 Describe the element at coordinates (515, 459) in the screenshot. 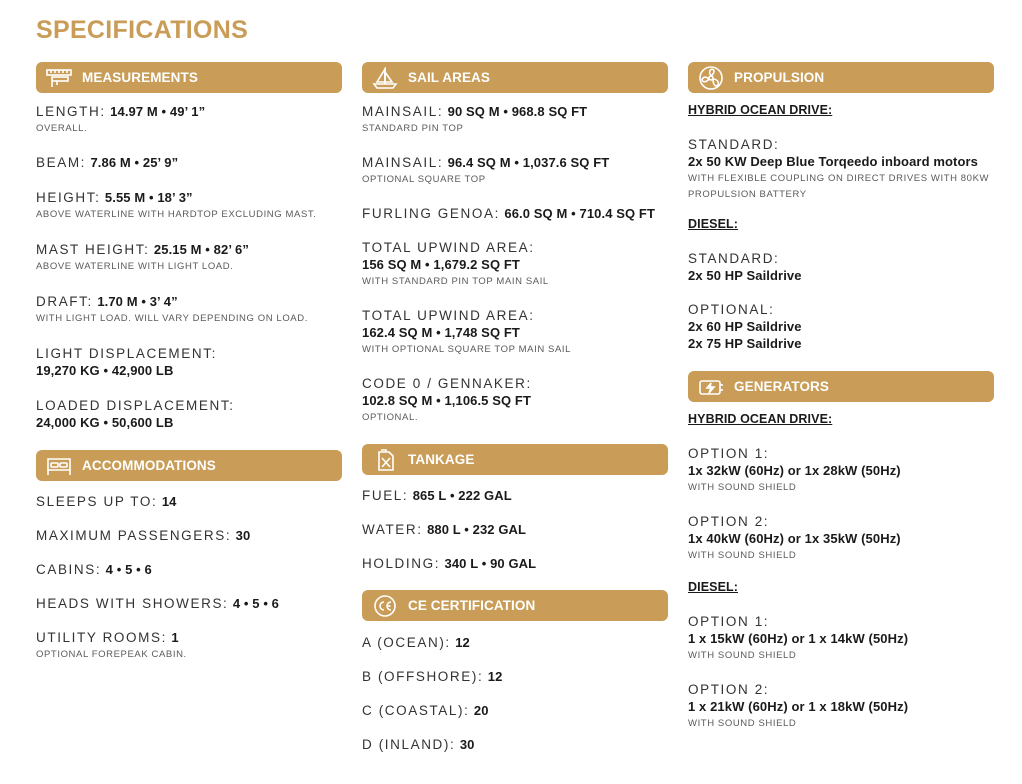

I see `tankage-header: TANKAGE` at that location.